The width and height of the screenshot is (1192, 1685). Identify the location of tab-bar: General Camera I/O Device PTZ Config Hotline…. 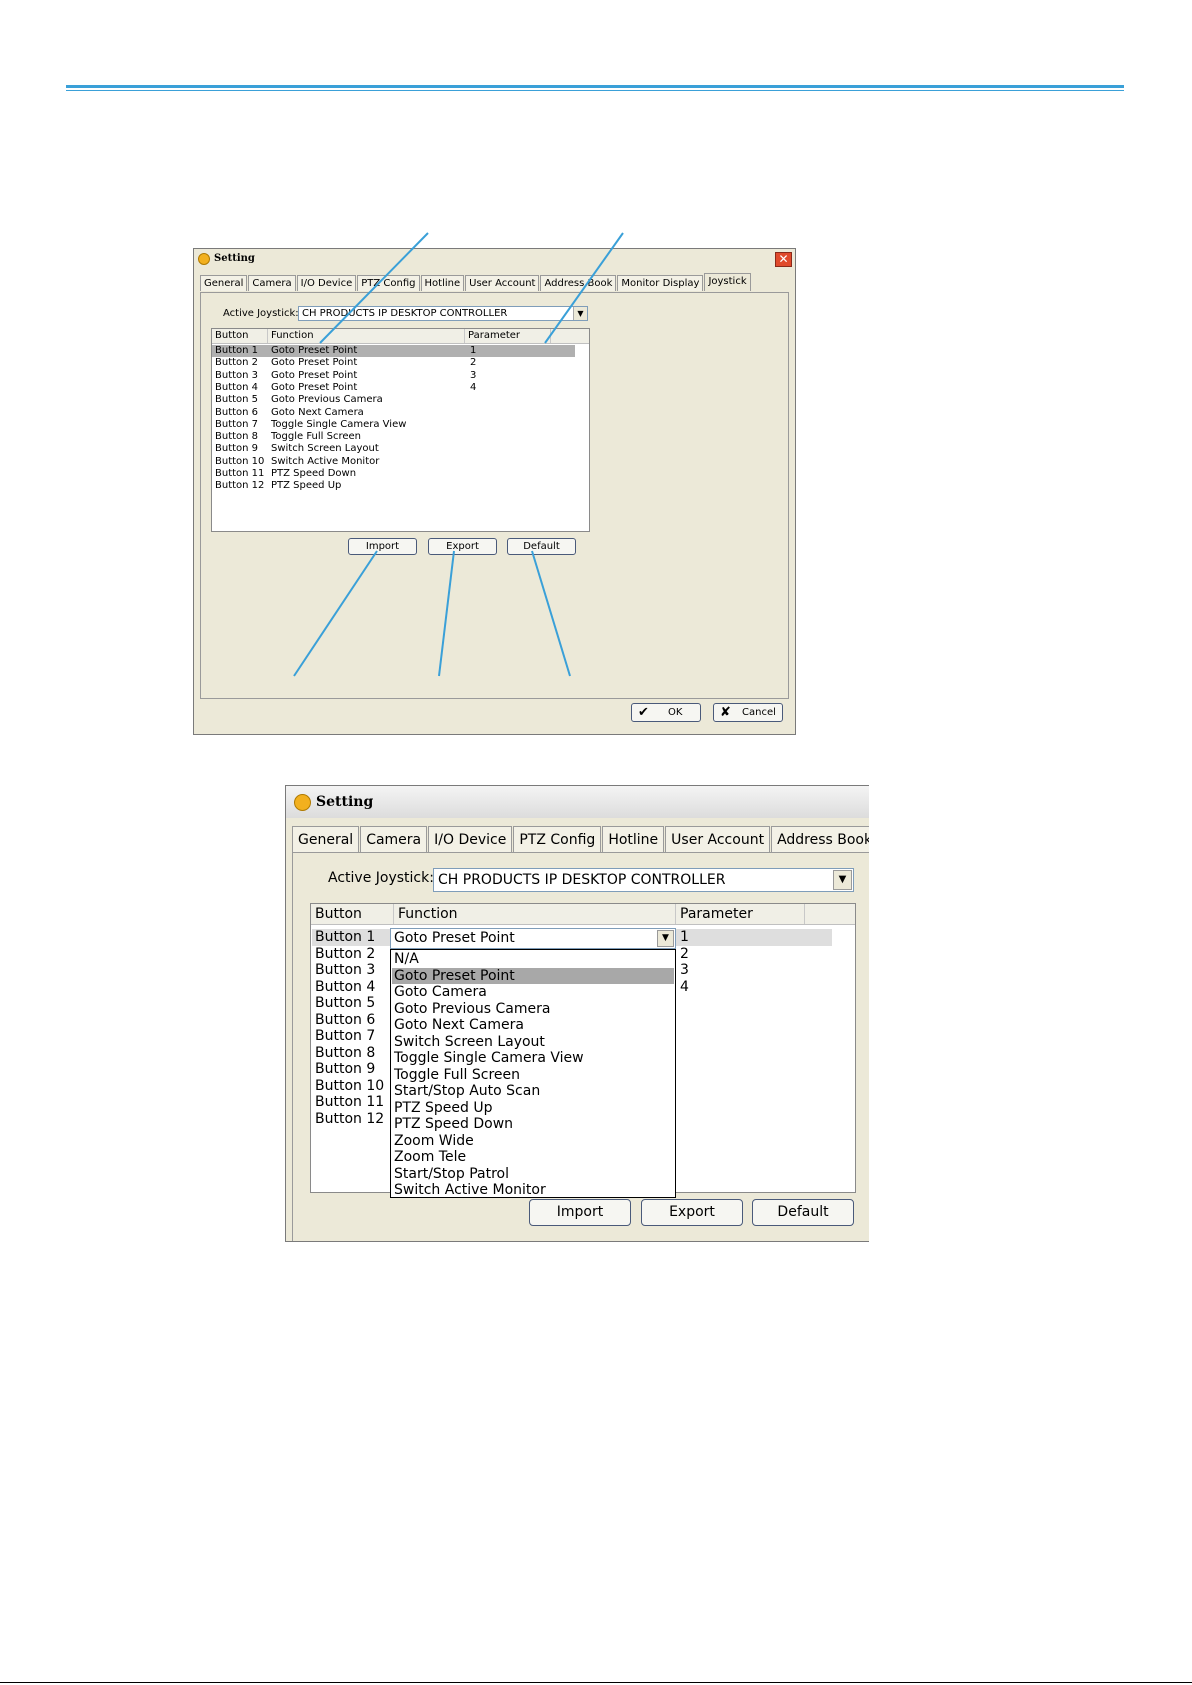
(580, 839).